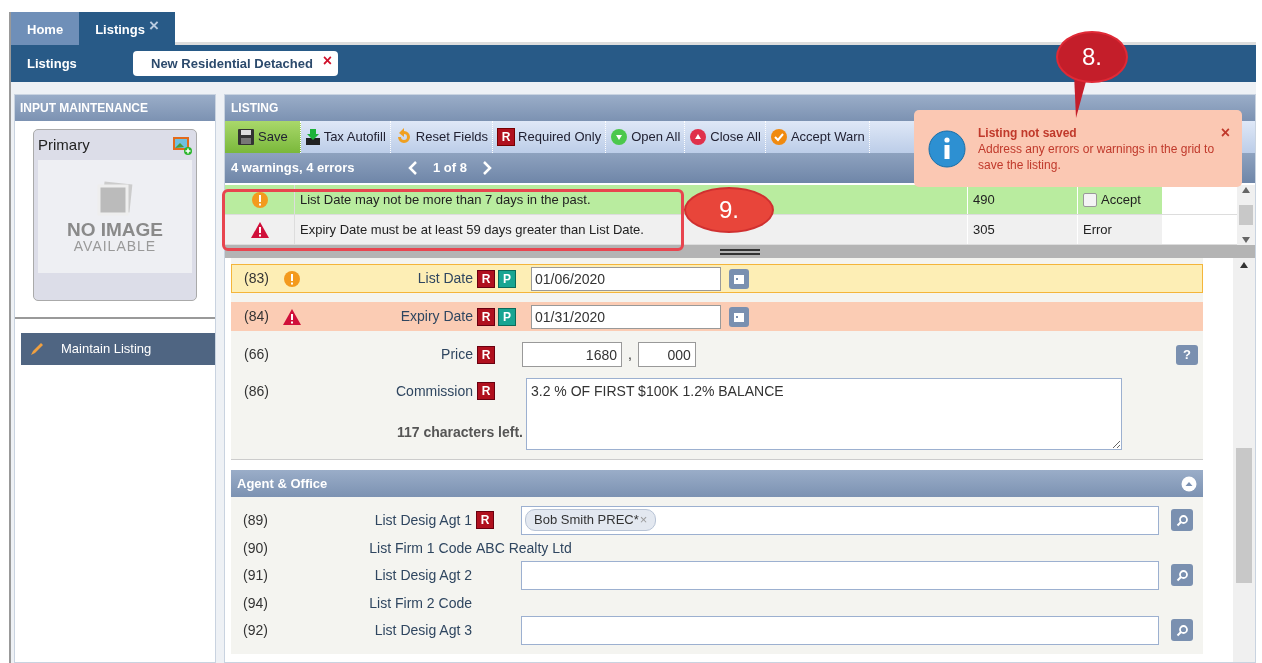 This screenshot has width=1262, height=663. I want to click on field-number: (86), so click(256, 391).